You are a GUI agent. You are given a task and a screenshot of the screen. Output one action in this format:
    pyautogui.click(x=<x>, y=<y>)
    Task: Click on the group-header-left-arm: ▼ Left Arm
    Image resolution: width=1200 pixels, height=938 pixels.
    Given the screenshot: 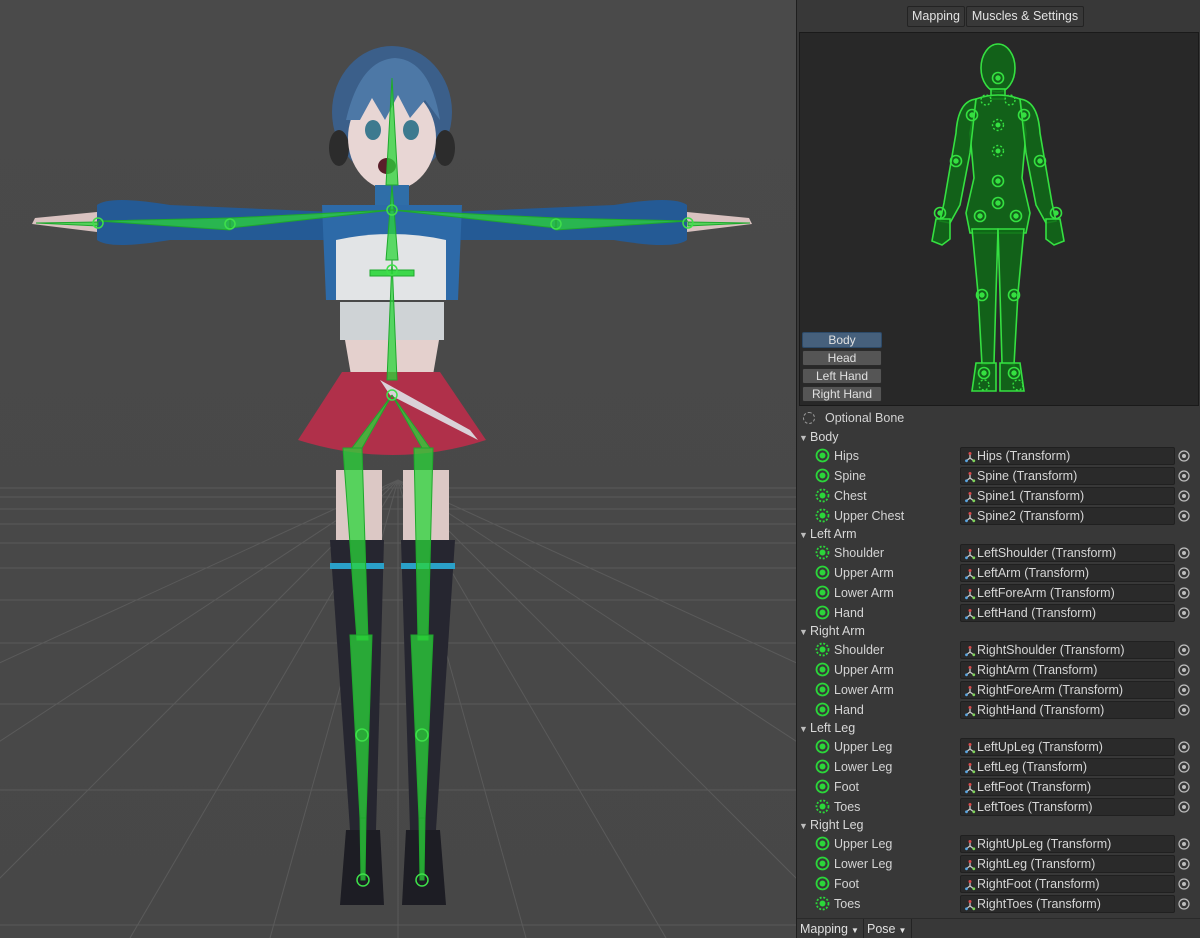 What is the action you would take?
    pyautogui.click(x=828, y=534)
    